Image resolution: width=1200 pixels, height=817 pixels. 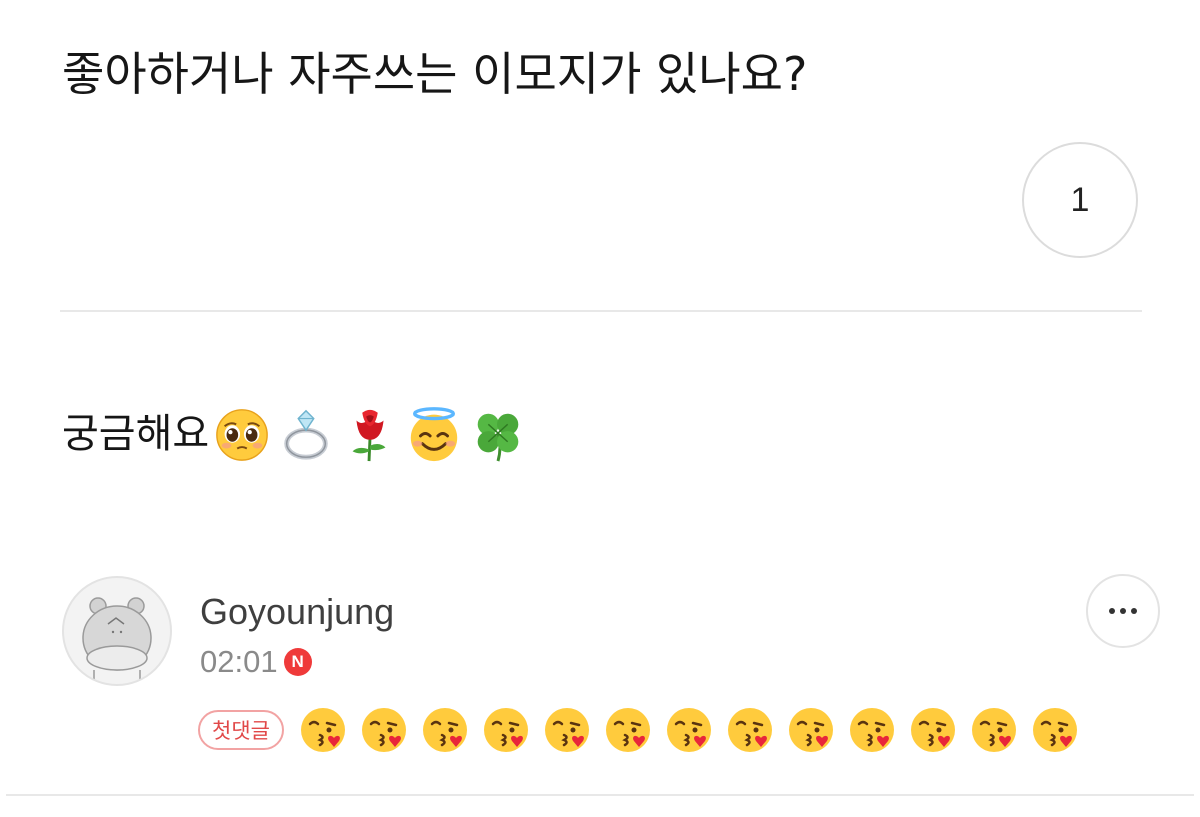 I want to click on comment-author: Goyounjung, so click(x=297, y=612).